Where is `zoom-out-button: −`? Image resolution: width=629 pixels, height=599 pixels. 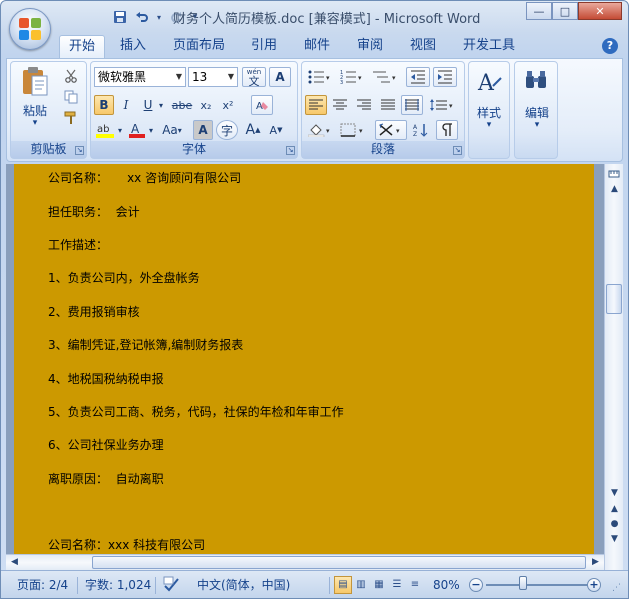 zoom-out-button: − is located at coordinates (476, 585).